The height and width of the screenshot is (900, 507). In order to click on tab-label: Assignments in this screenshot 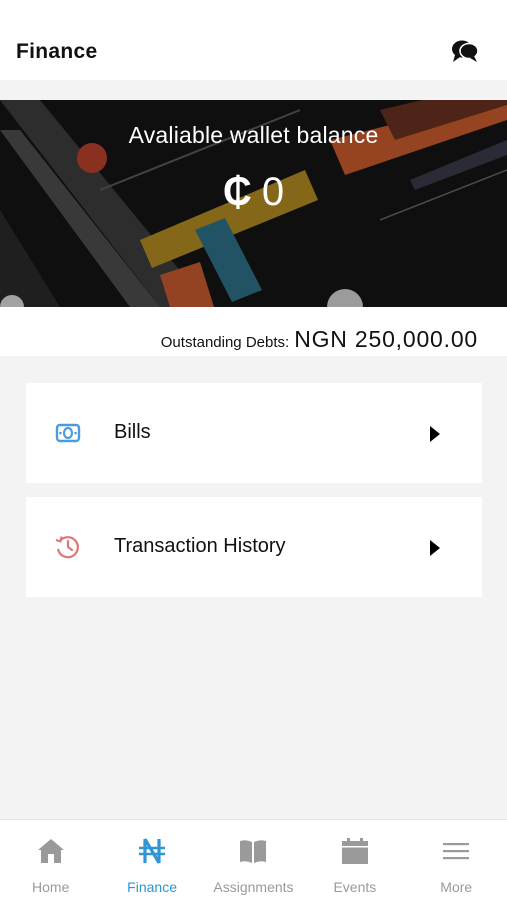, I will do `click(253, 887)`.